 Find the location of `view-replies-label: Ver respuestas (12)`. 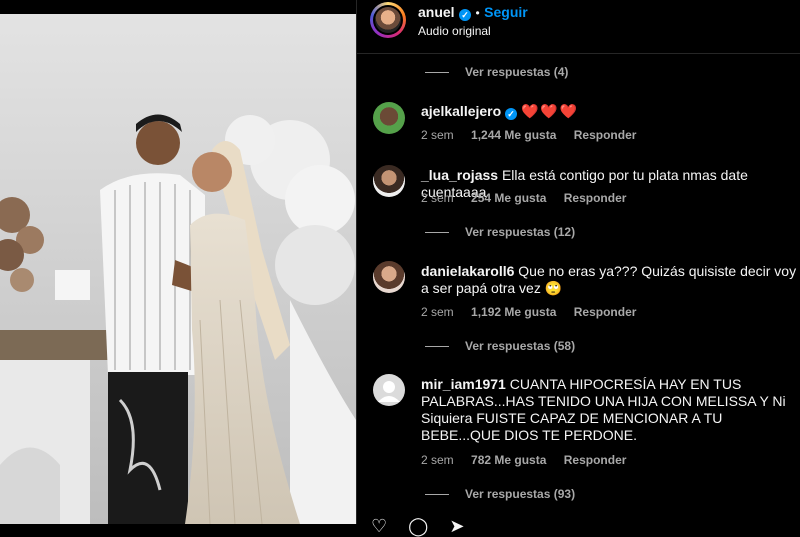

view-replies-label: Ver respuestas (12) is located at coordinates (520, 232).